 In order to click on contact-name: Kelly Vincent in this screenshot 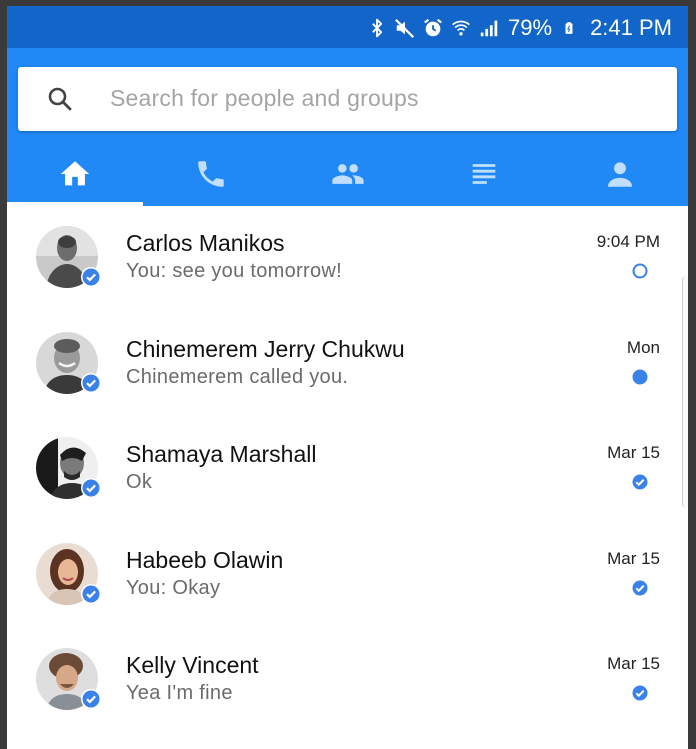, I will do `click(192, 665)`.